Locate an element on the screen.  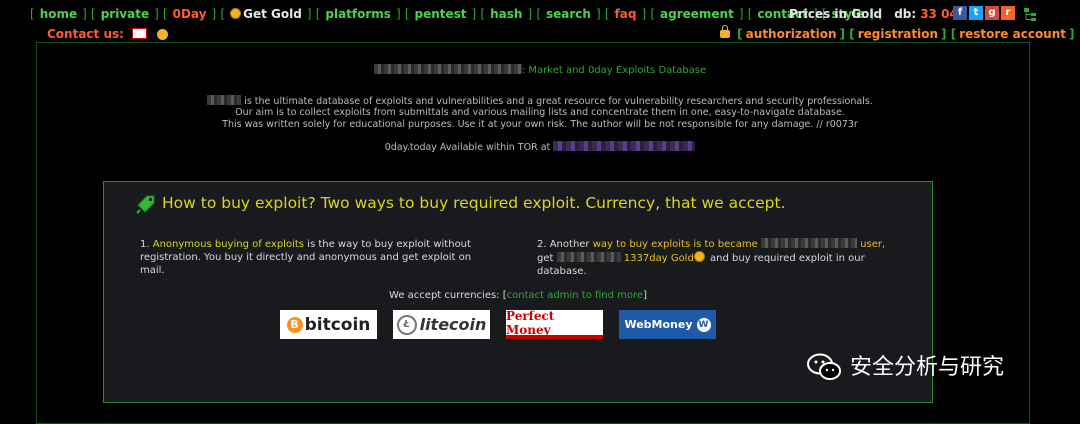
mail-icon is located at coordinates (140, 33).